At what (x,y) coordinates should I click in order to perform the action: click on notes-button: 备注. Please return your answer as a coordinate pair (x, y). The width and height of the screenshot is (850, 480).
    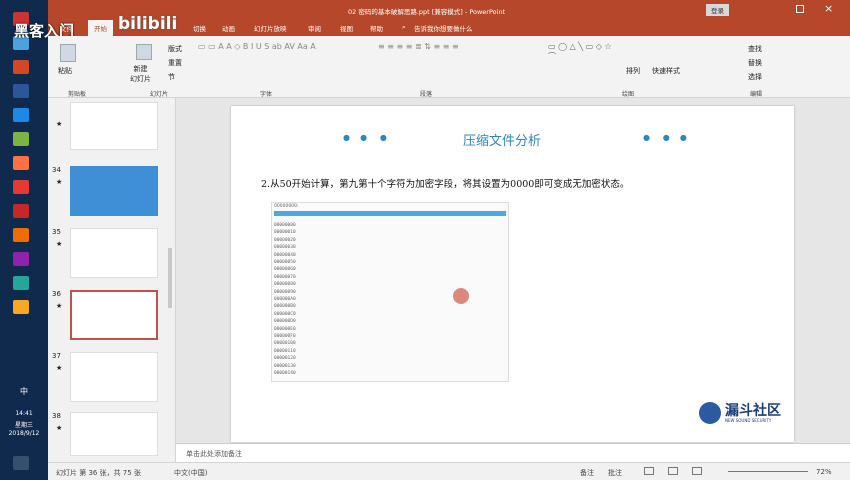
    Looking at the image, I should click on (587, 473).